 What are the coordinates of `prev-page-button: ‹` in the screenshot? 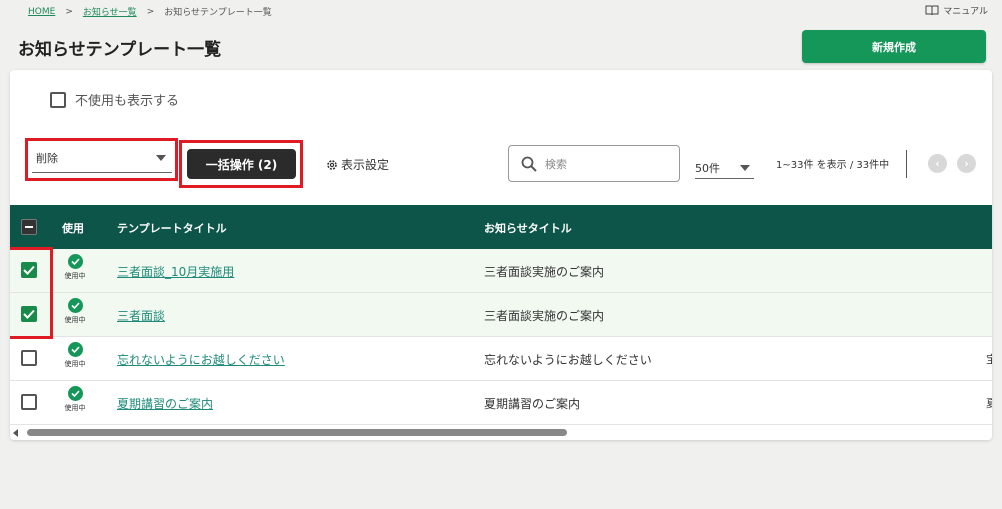 It's located at (937, 163).